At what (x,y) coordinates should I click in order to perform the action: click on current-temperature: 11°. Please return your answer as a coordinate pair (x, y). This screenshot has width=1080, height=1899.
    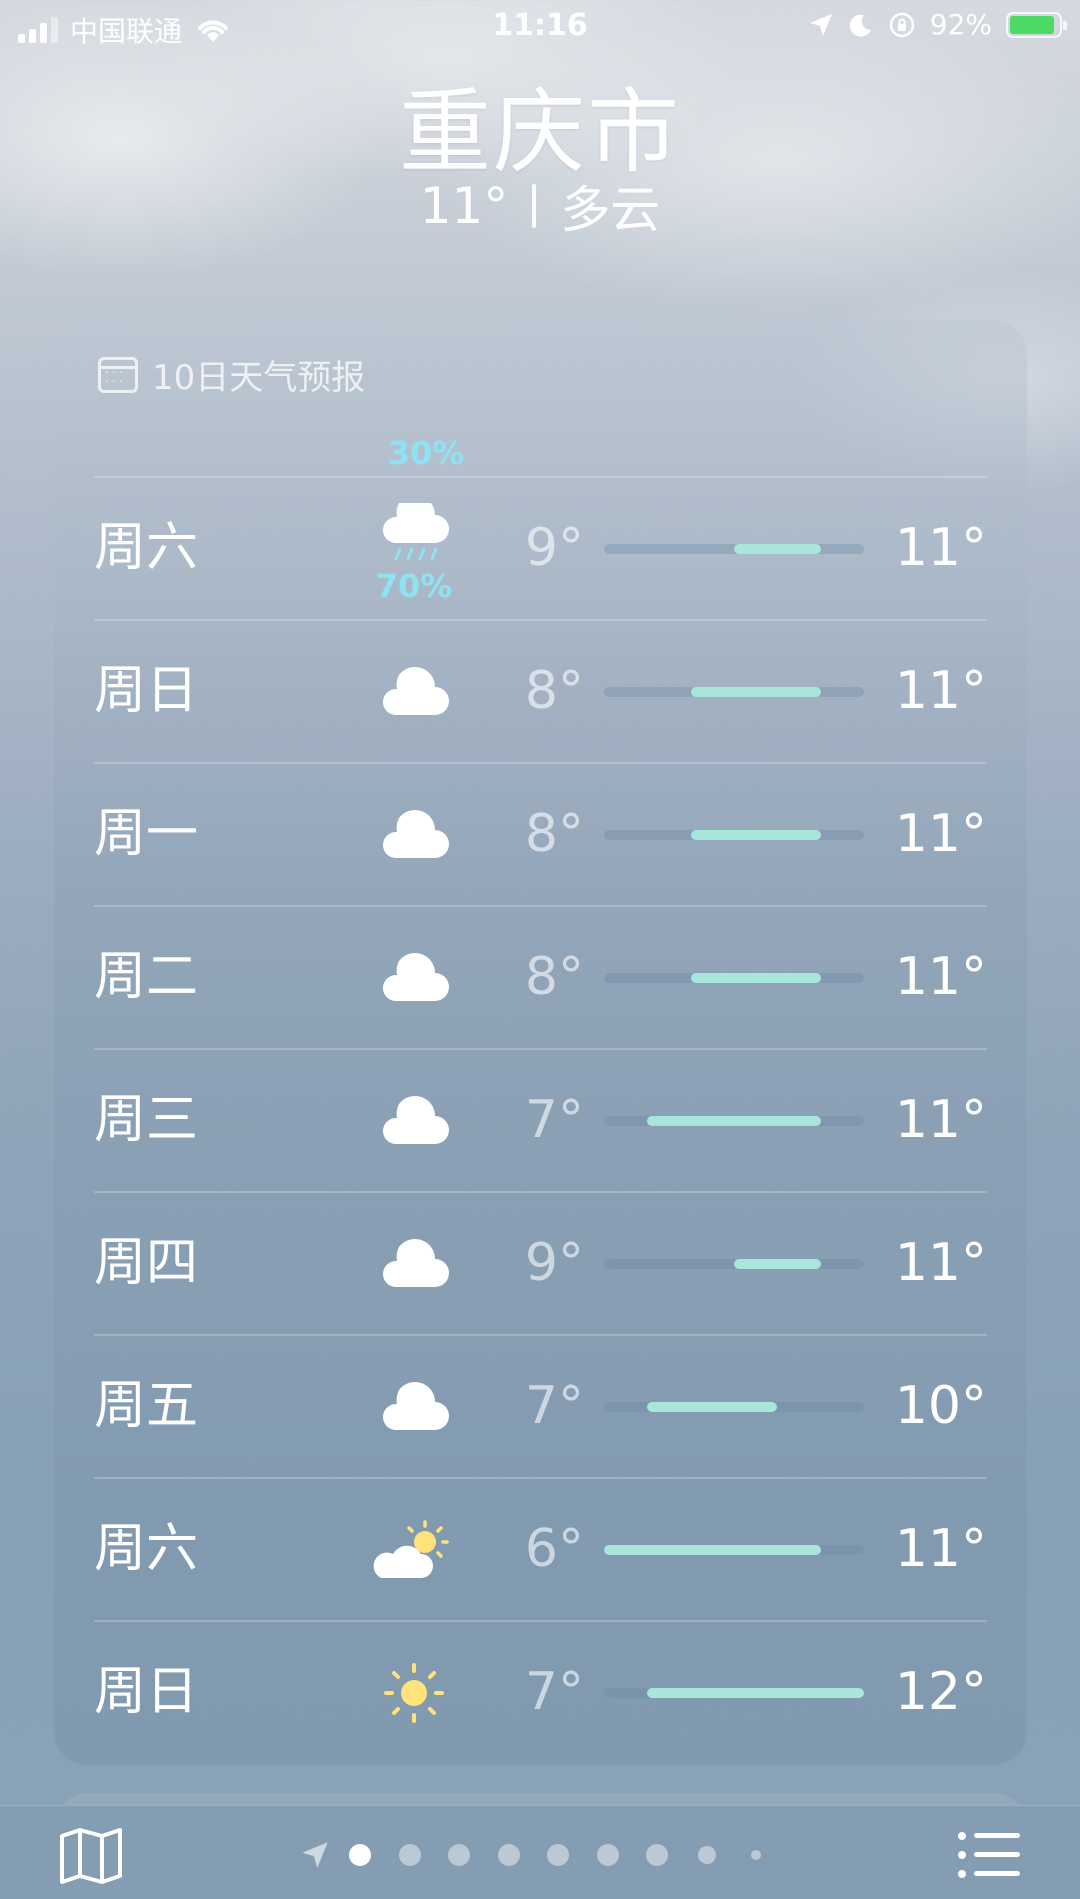
    Looking at the image, I should click on (464, 206).